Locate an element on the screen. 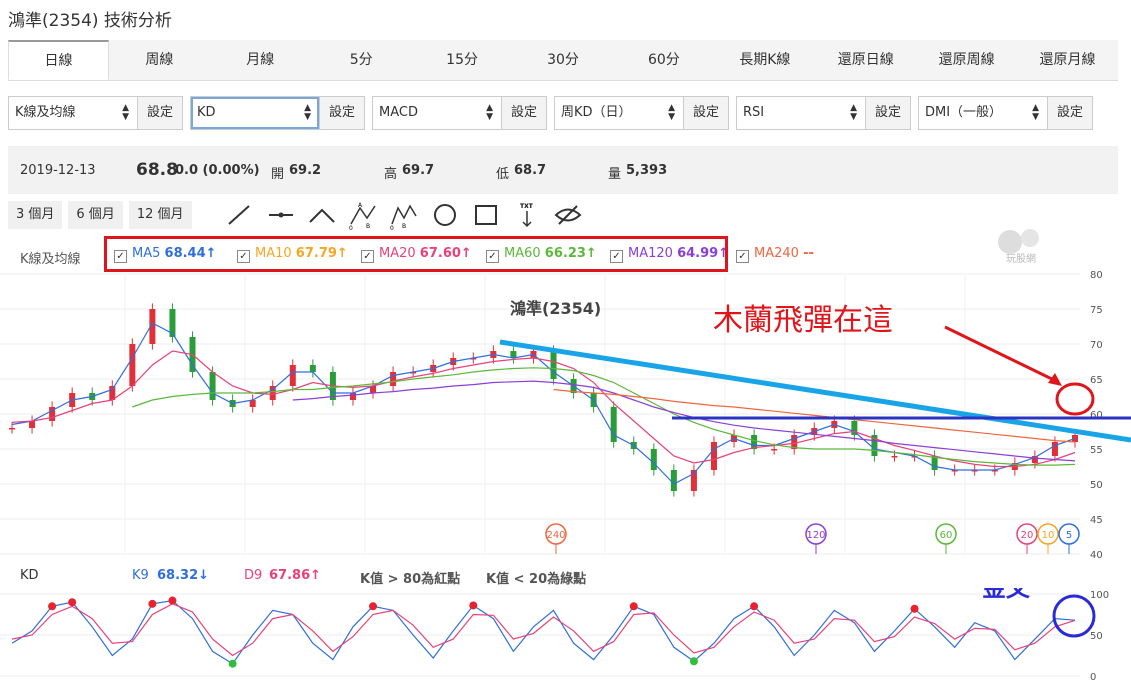 The height and width of the screenshot is (689, 1131). rectangle-tool-icon is located at coordinates (486, 215).